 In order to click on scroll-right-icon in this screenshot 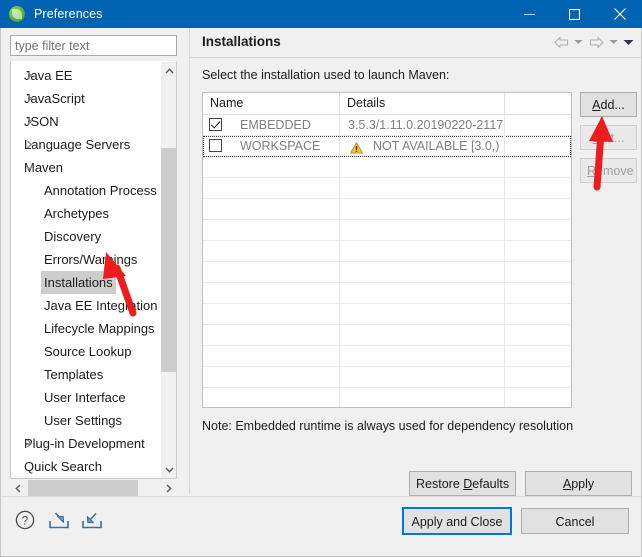, I will do `click(169, 488)`.